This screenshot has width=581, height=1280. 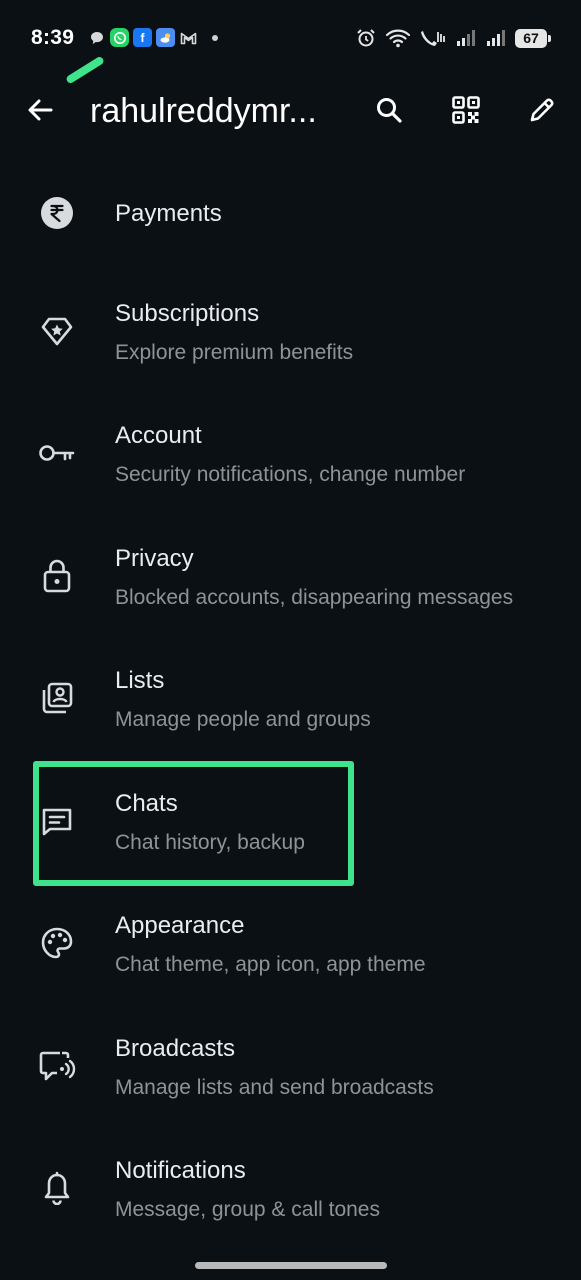 What do you see at coordinates (366, 38) in the screenshot?
I see `alarm-icon` at bounding box center [366, 38].